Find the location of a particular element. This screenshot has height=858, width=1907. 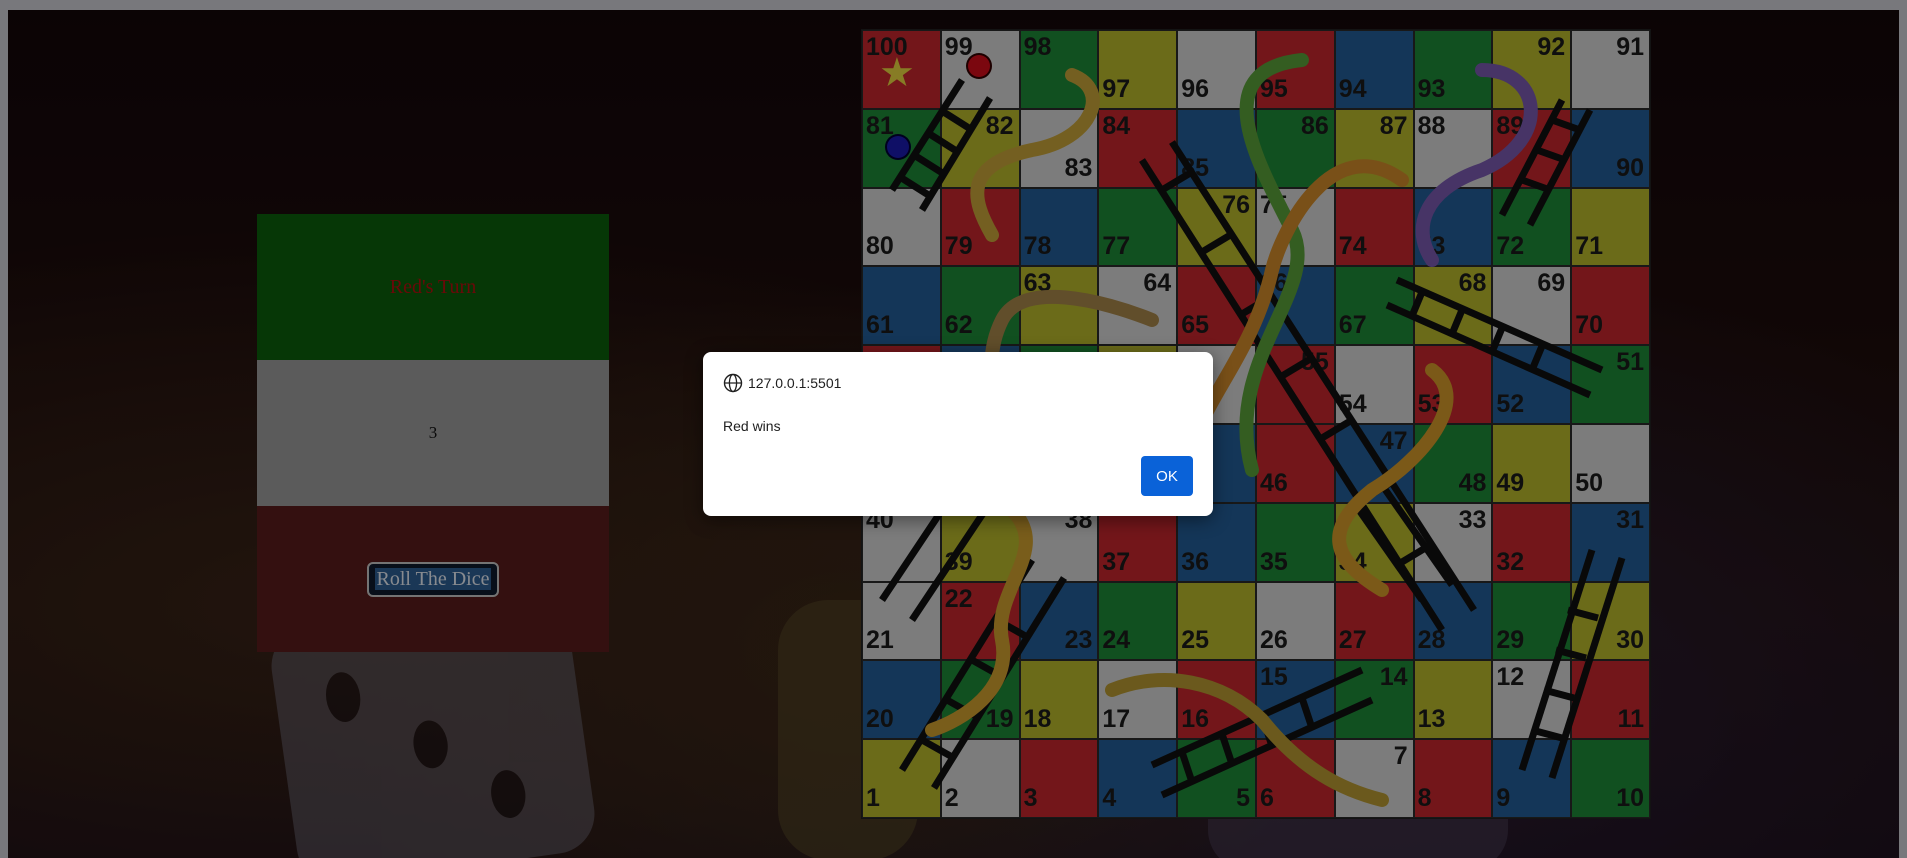

dialog-origin: 127.0.0.1:5501 is located at coordinates (795, 383).